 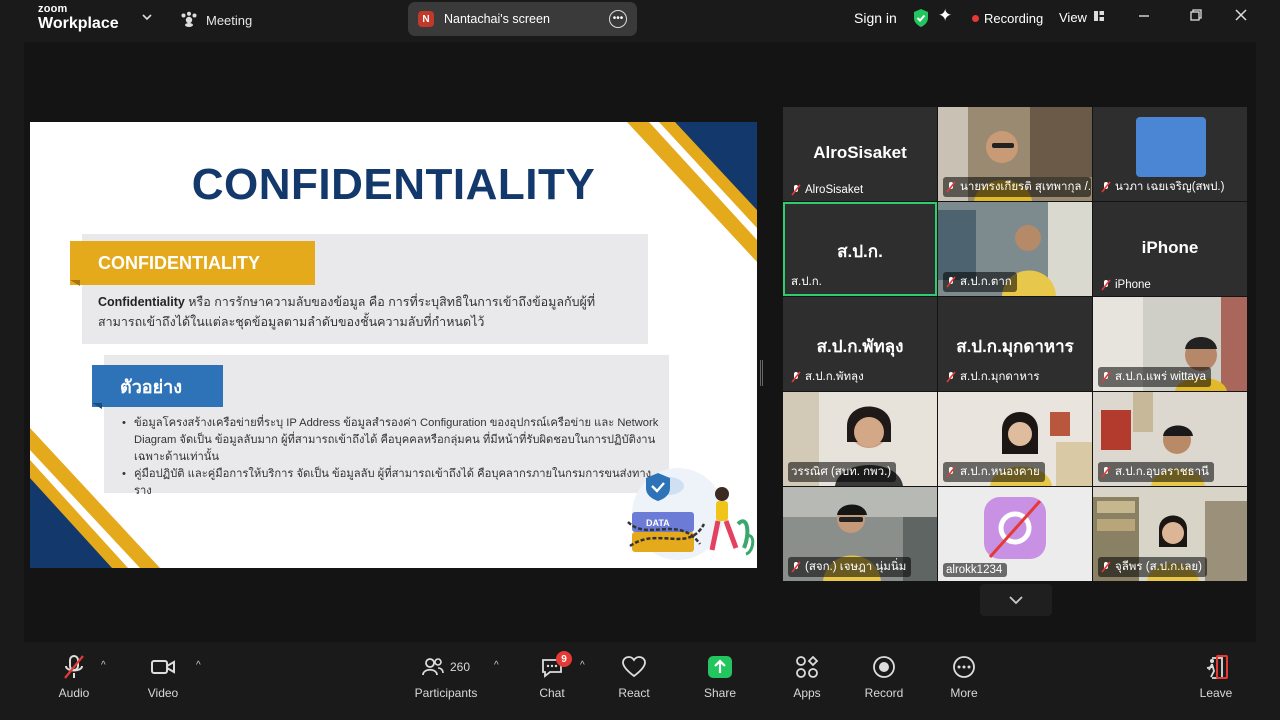 What do you see at coordinates (720, 667) in the screenshot?
I see `share-screen-icon` at bounding box center [720, 667].